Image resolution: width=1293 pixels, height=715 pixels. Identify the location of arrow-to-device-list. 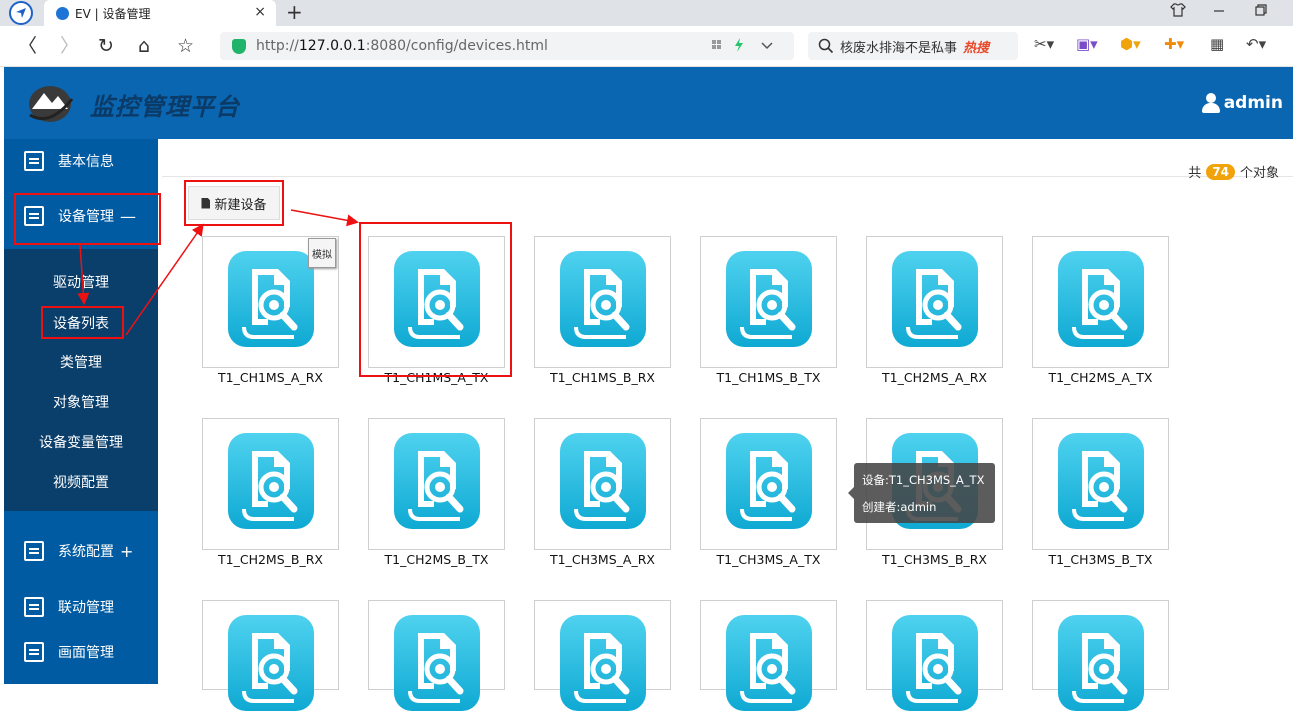
(83, 274).